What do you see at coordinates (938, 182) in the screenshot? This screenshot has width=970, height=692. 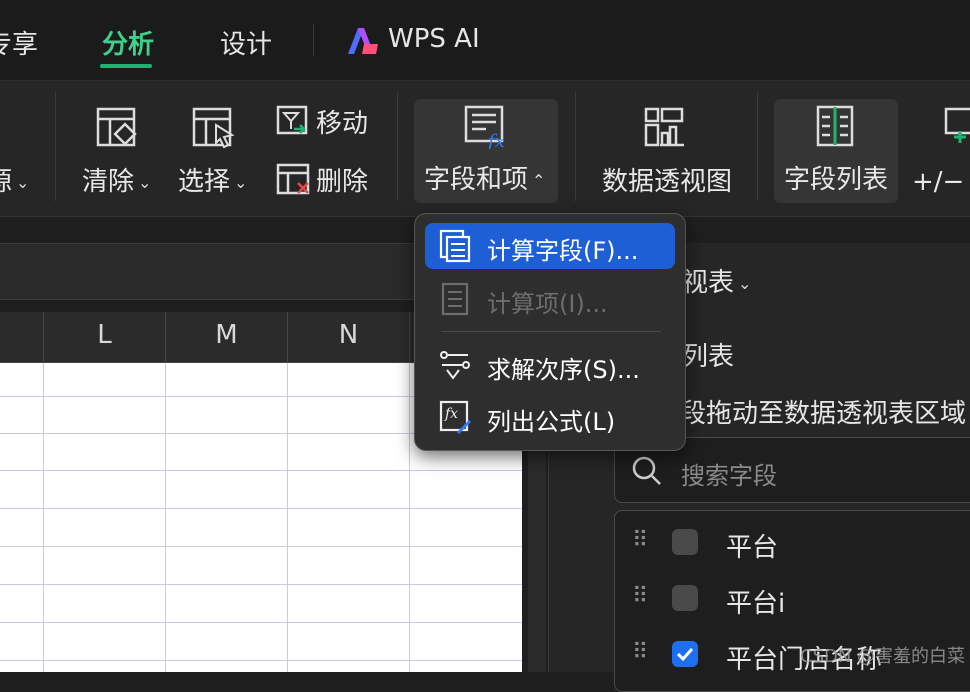 I see `expand-collapse-label: +/−` at bounding box center [938, 182].